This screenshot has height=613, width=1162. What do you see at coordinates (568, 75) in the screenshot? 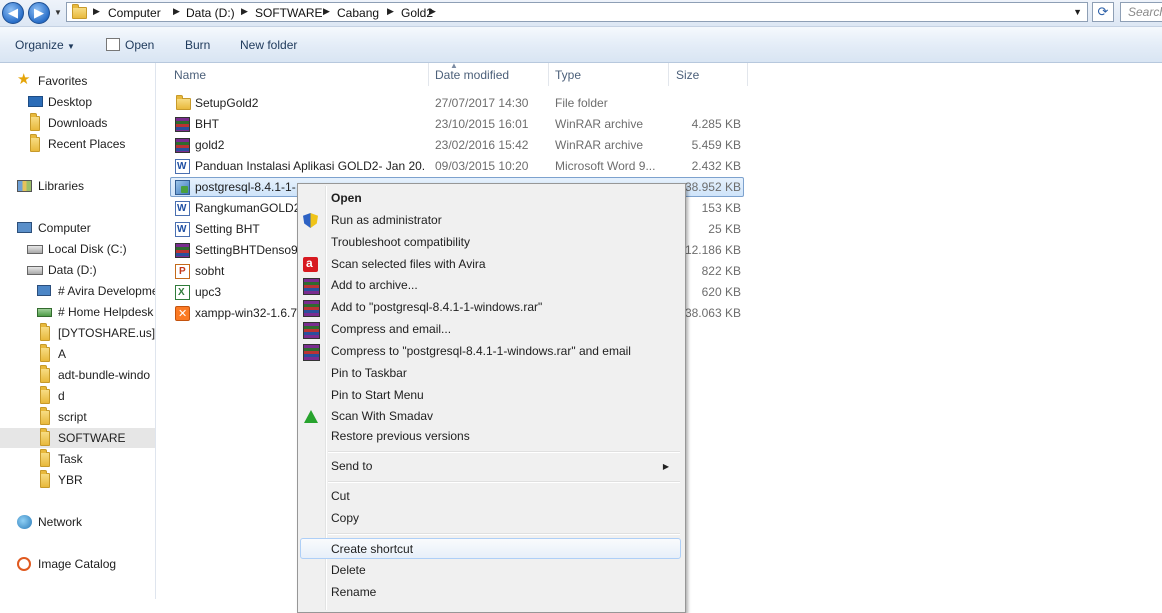
I see `column-type: Type` at bounding box center [568, 75].